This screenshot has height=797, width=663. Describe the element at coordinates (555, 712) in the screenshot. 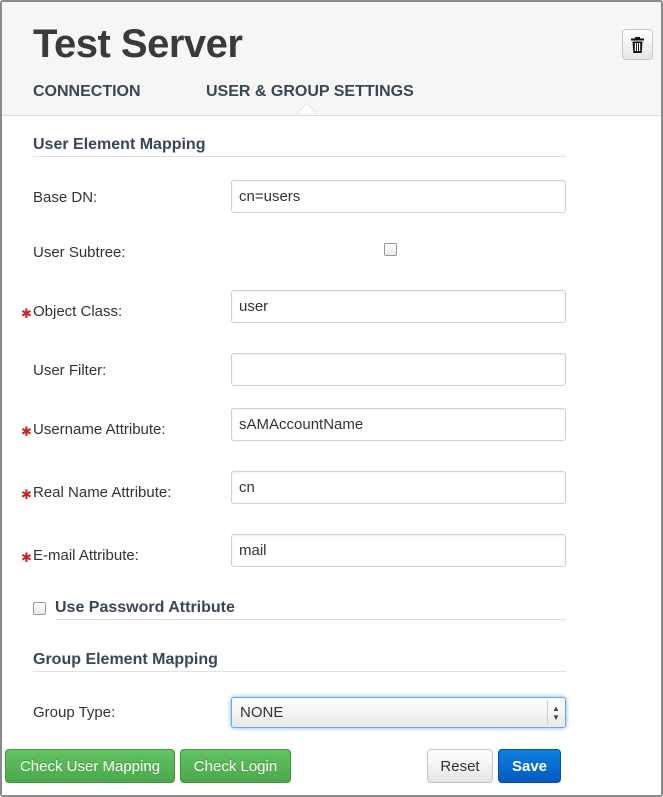

I see `select-arrows-icon: ▲ ▼` at that location.